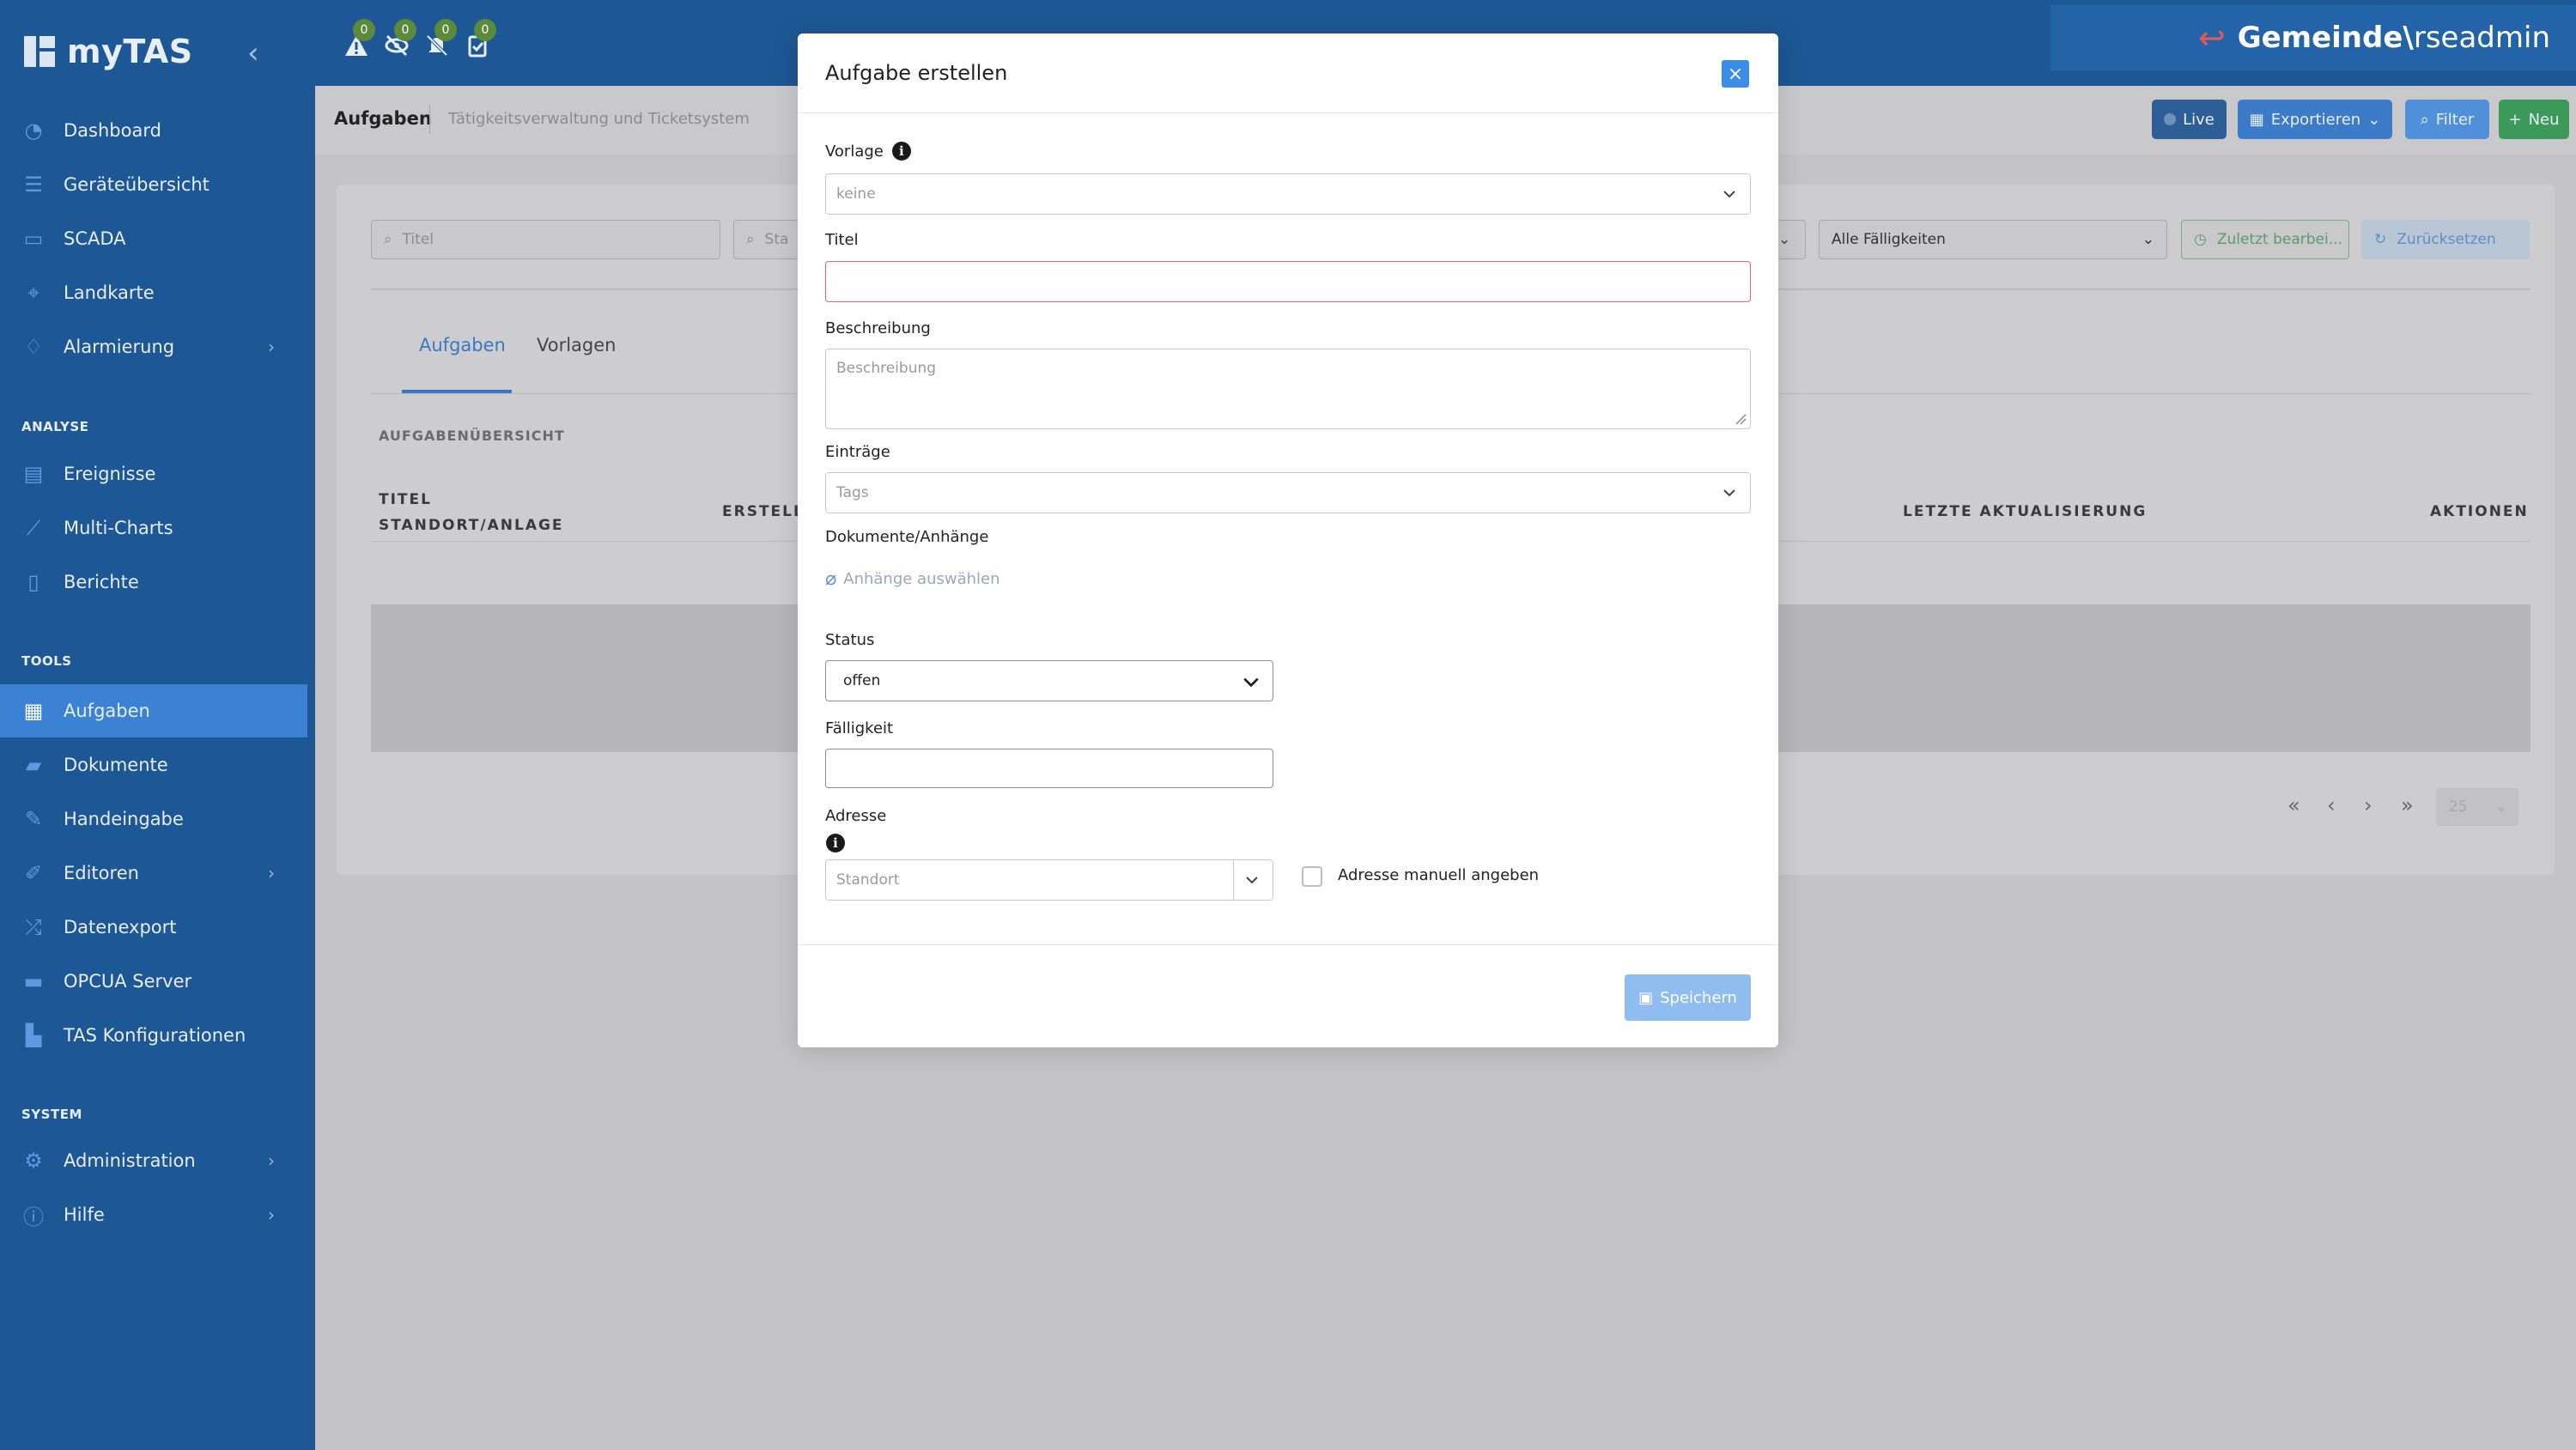 The height and width of the screenshot is (1450, 2576). What do you see at coordinates (1288, 389) in the screenshot?
I see `description-textarea: Beschreibung` at bounding box center [1288, 389].